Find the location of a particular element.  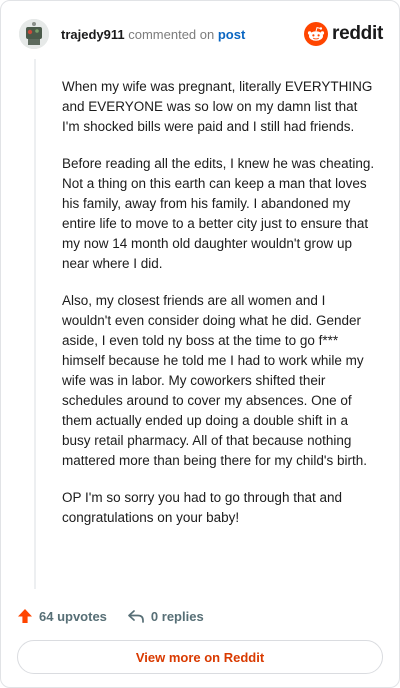

comment-meta: trajedy911 commented on post is located at coordinates (153, 35).